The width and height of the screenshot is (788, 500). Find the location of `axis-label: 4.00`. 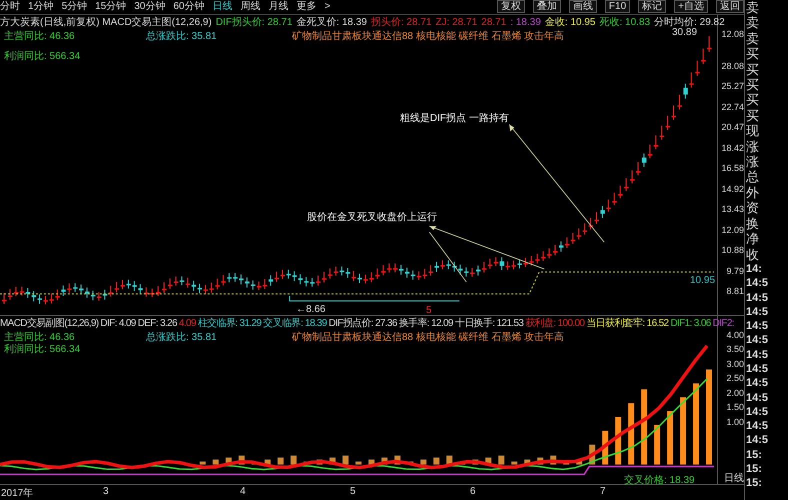

axis-label: 4.00 is located at coordinates (735, 335).